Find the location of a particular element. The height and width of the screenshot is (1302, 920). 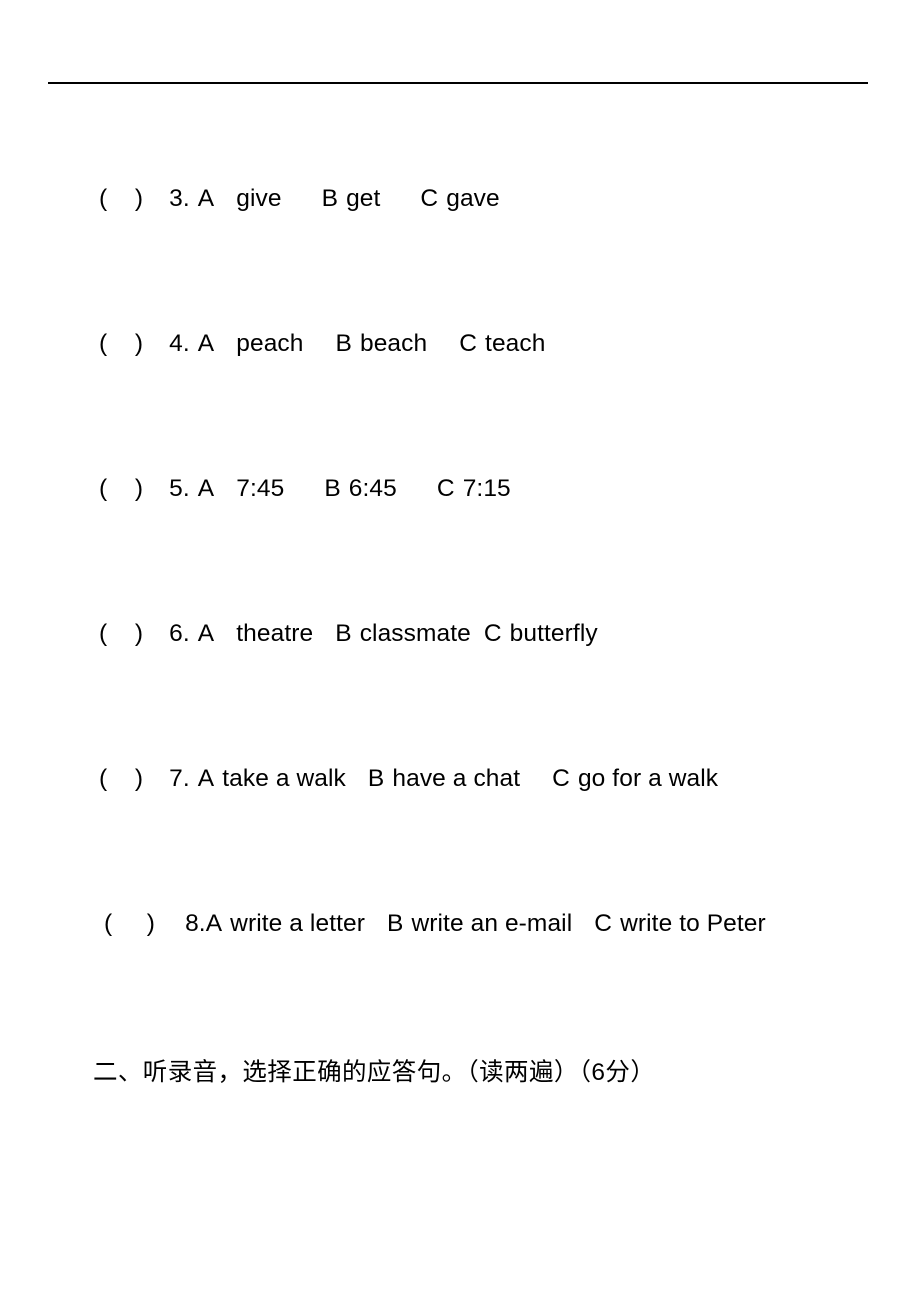

answer-blank-4: ( ) is located at coordinates (121, 344).